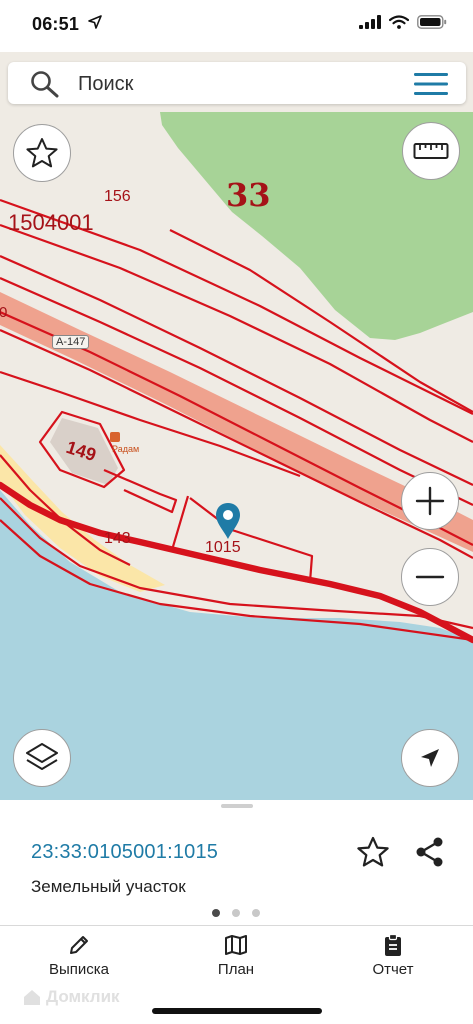 The width and height of the screenshot is (473, 1024). I want to click on clipboard-icon, so click(393, 944).